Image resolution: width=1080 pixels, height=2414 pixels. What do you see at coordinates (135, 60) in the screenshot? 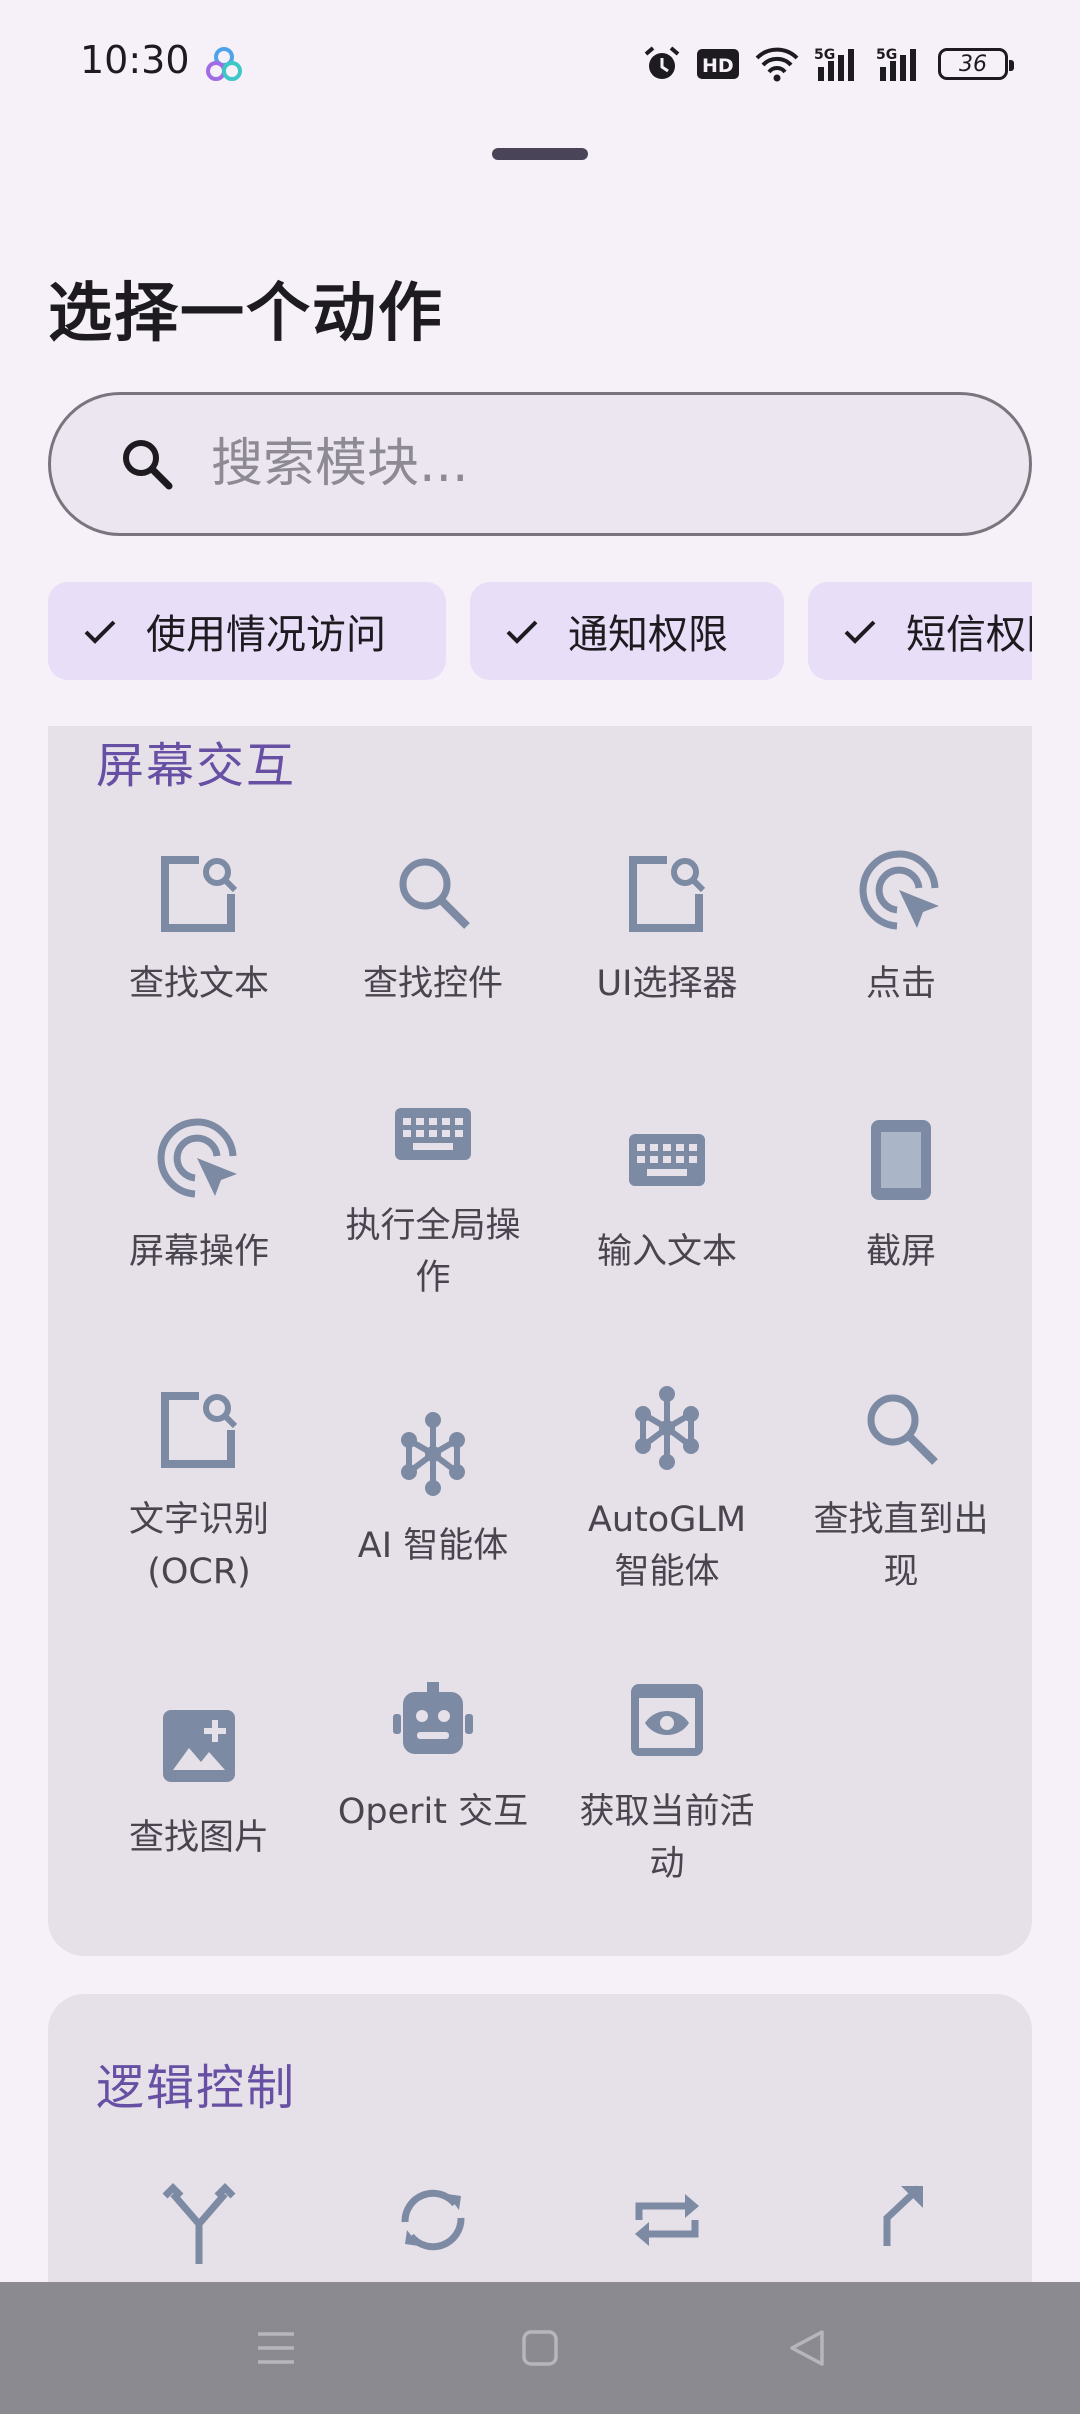
I see `status-time: 10:30` at bounding box center [135, 60].